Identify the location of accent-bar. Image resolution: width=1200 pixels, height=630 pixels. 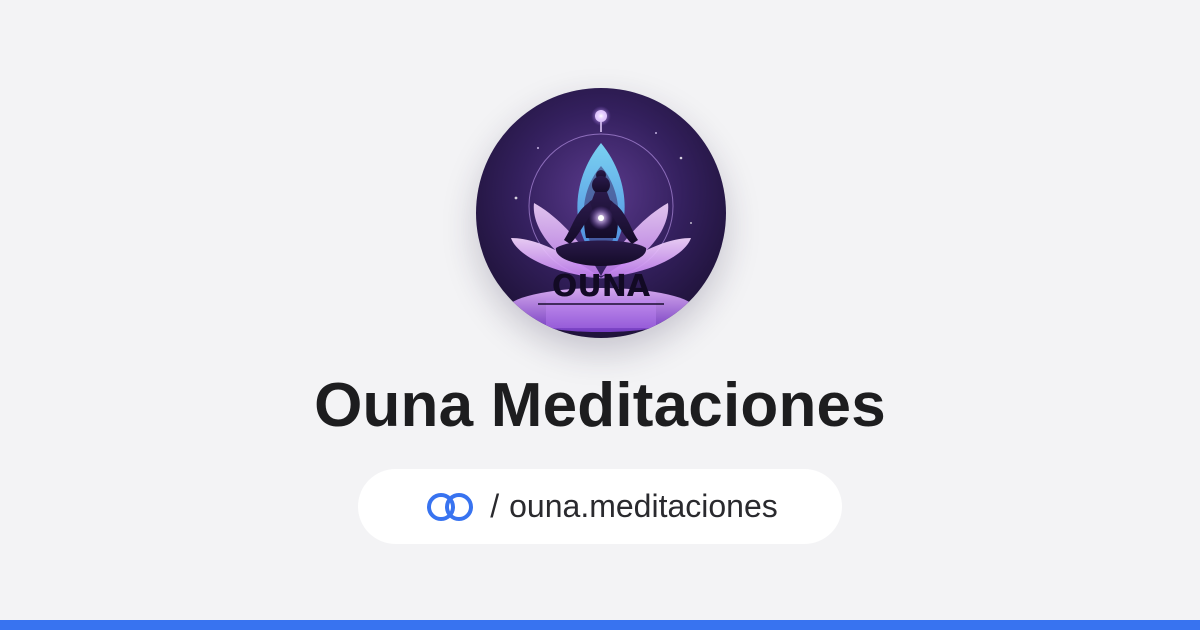
(600, 625).